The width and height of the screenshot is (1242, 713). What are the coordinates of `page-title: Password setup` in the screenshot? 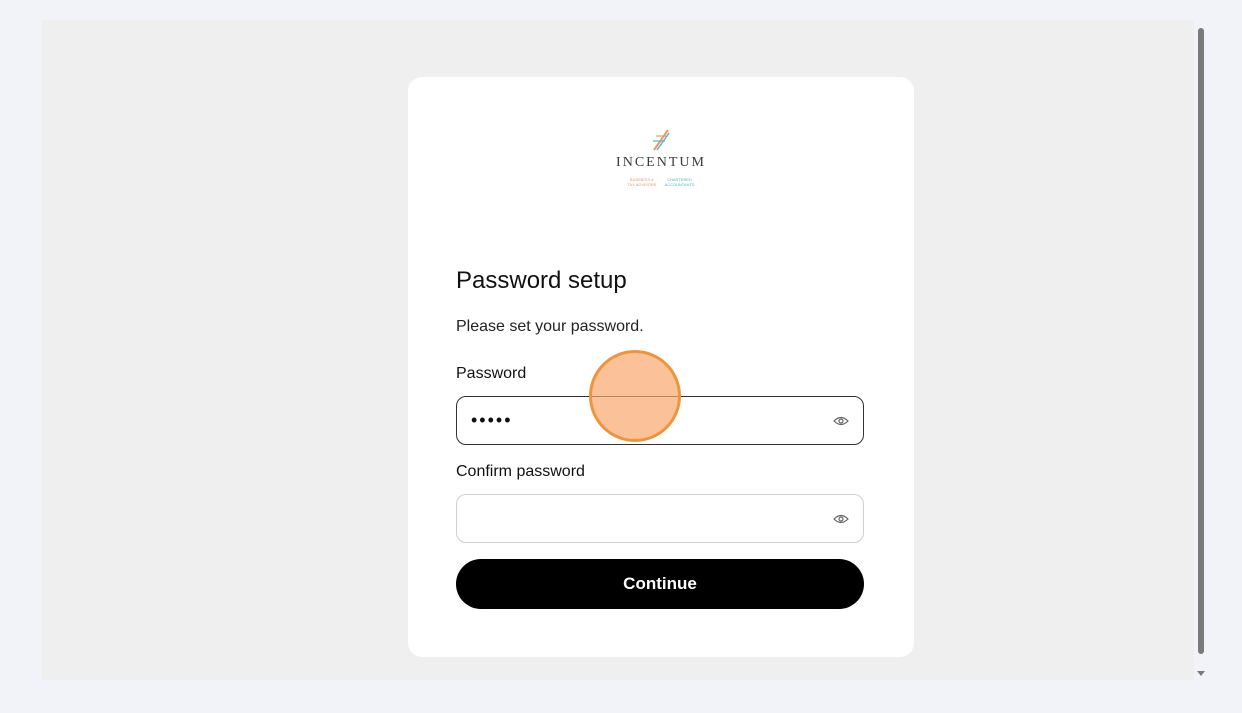 It's located at (541, 280).